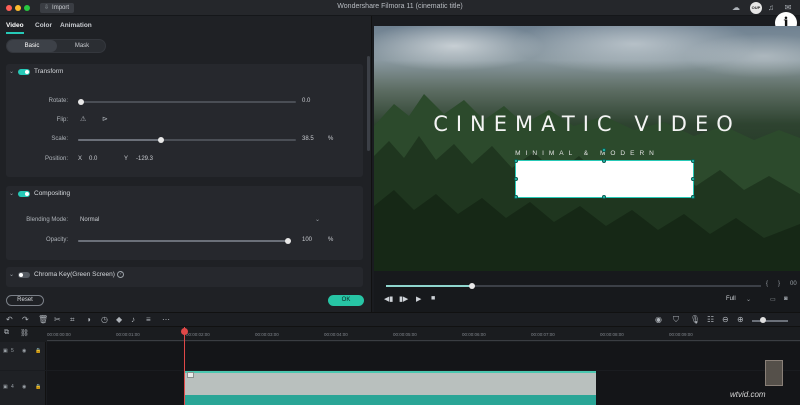  Describe the element at coordinates (763, 320) in the screenshot. I see `zoom-slider-knob` at that location.